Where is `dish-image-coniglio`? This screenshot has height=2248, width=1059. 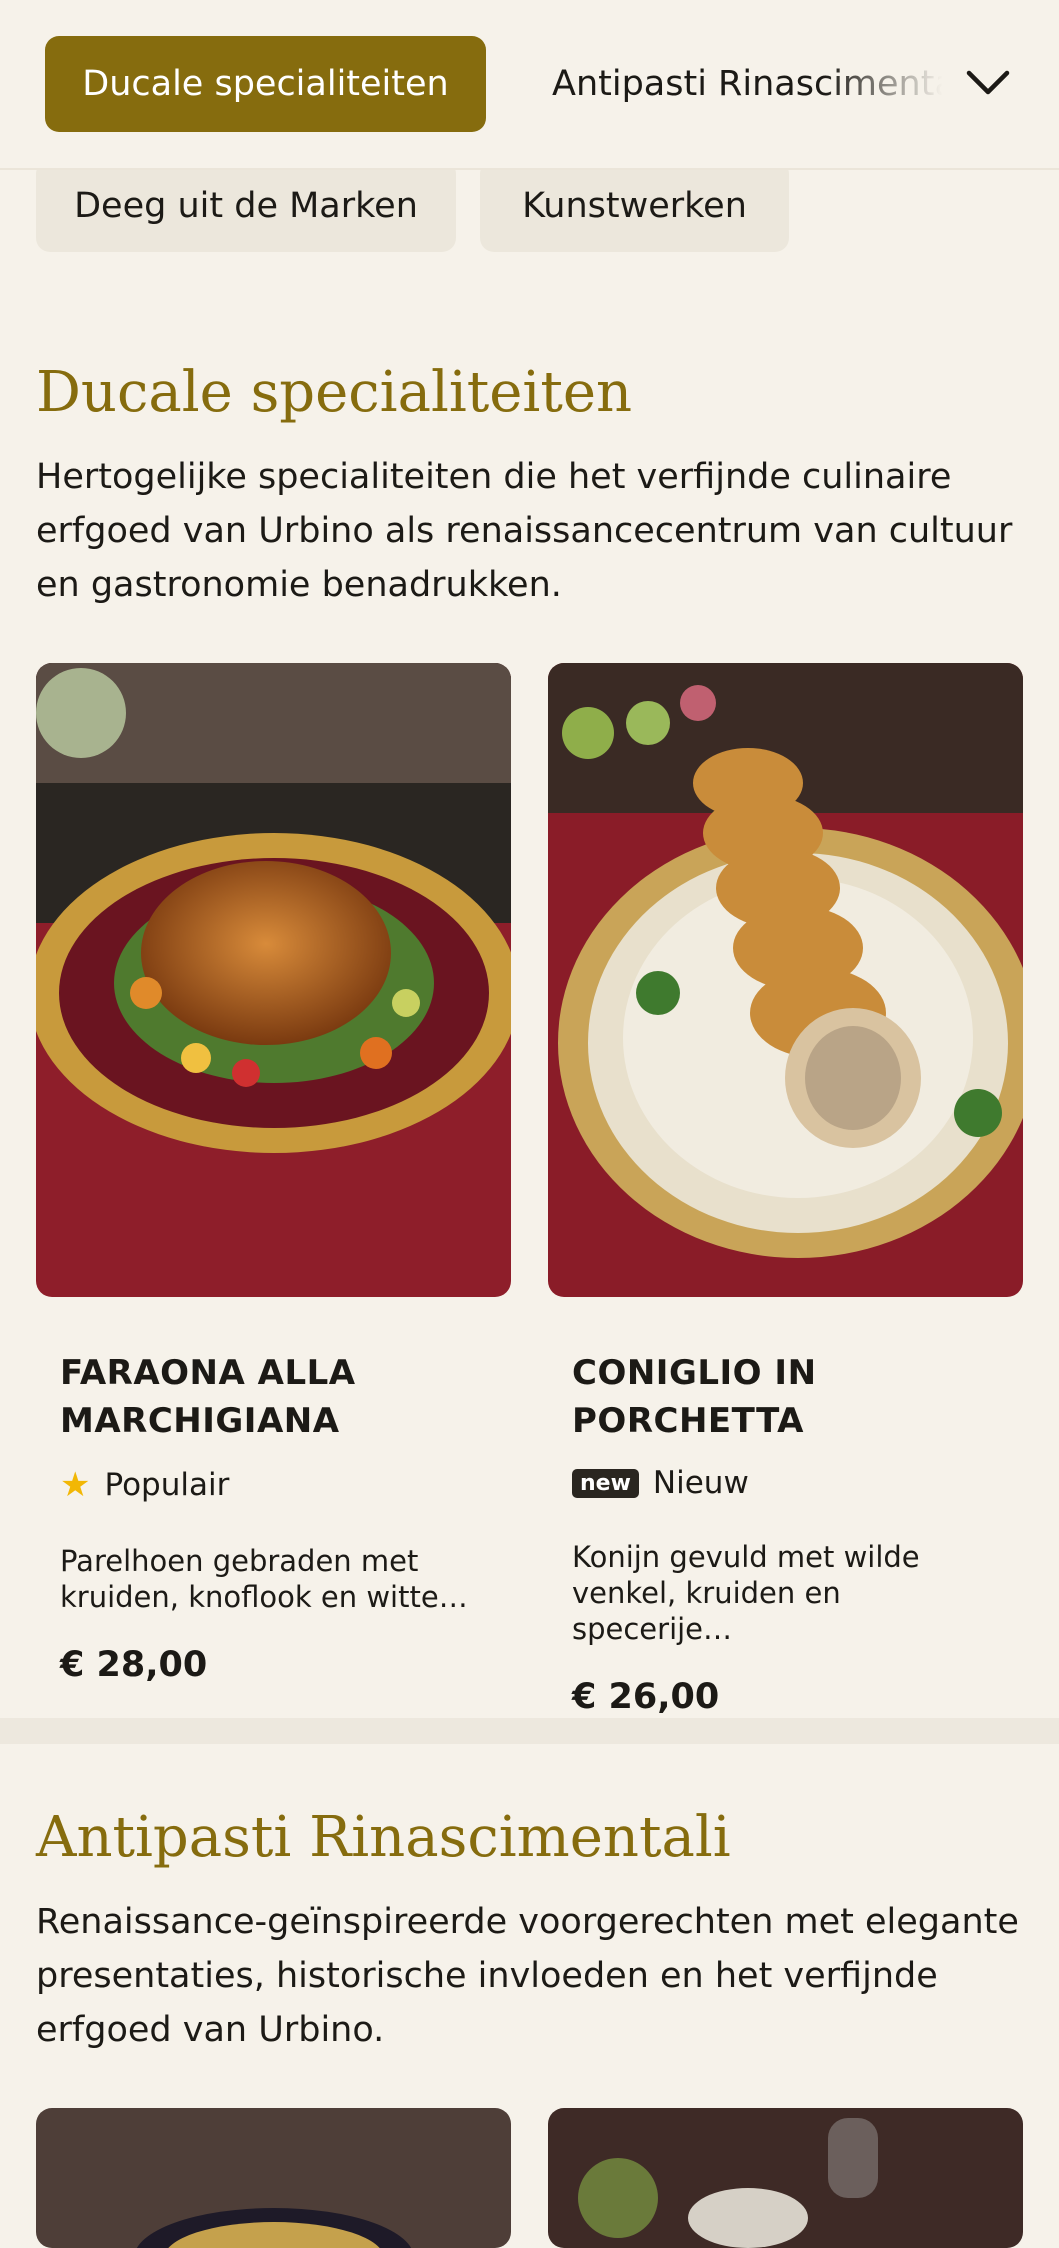 dish-image-coniglio is located at coordinates (785, 980).